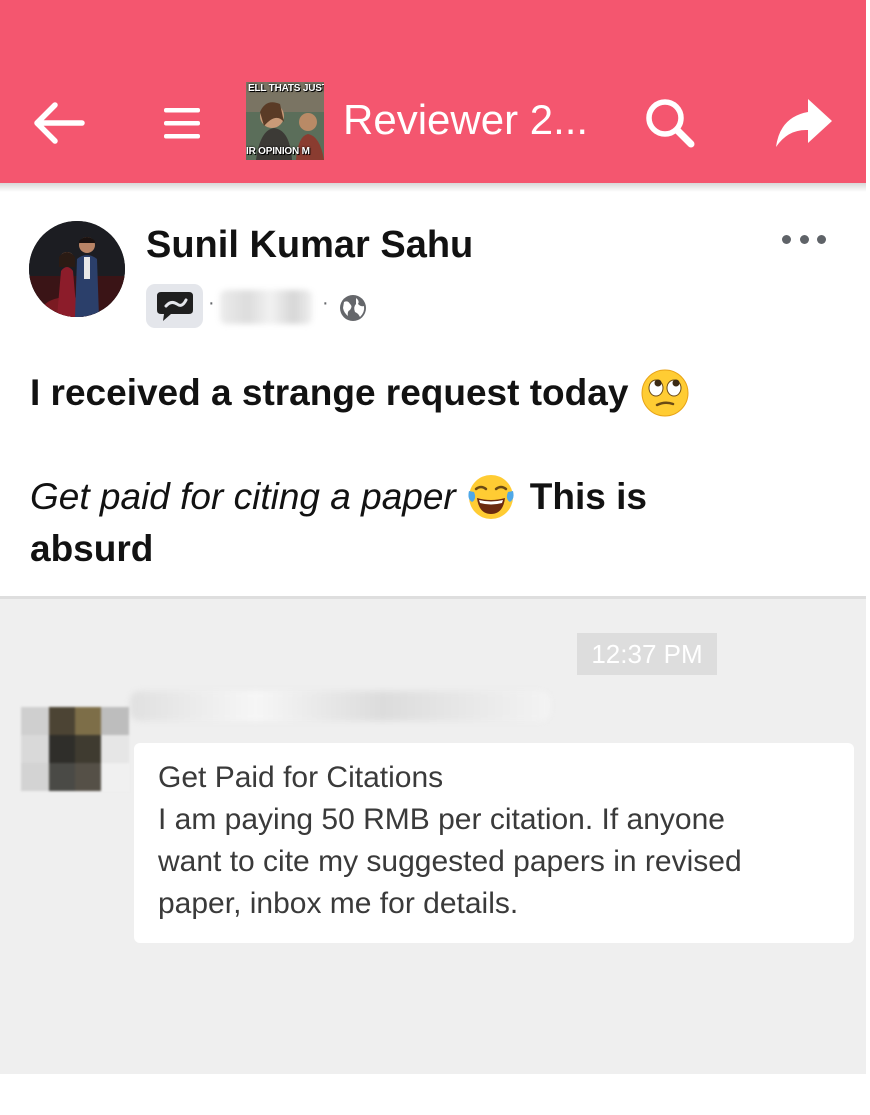 This screenshot has height=1115, width=870. What do you see at coordinates (75, 749) in the screenshot?
I see `redacted-sender-avatar` at bounding box center [75, 749].